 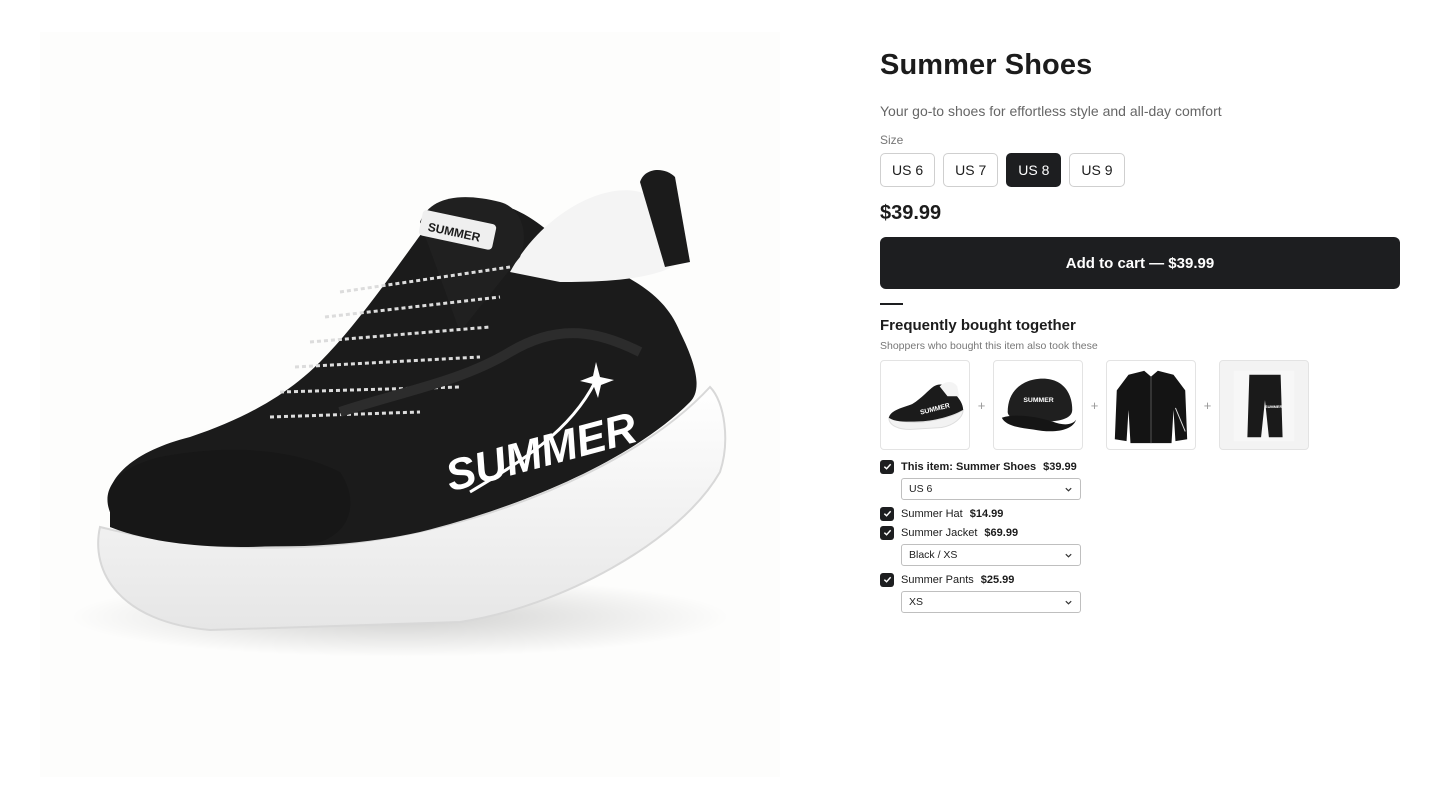 What do you see at coordinates (1097, 170) in the screenshot?
I see `size-option-us9: US 9` at bounding box center [1097, 170].